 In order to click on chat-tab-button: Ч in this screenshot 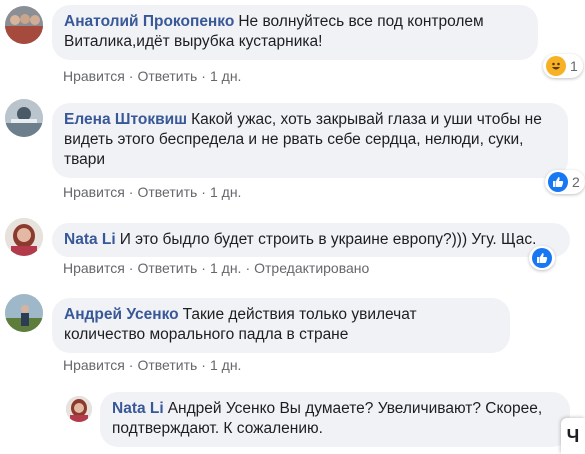, I will do `click(573, 436)`.